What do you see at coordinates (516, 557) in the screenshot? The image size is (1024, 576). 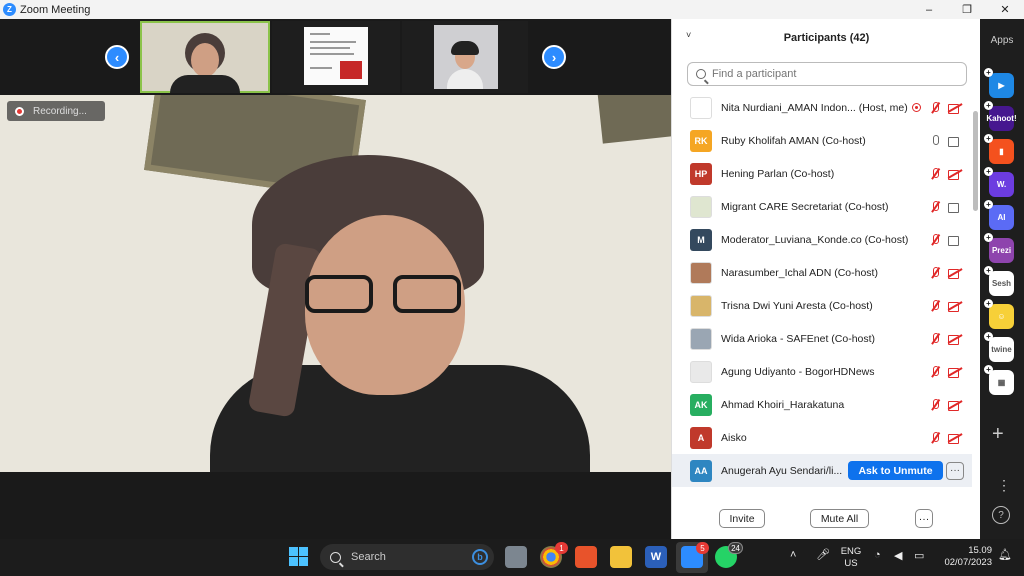 I see `task-view-icon` at bounding box center [516, 557].